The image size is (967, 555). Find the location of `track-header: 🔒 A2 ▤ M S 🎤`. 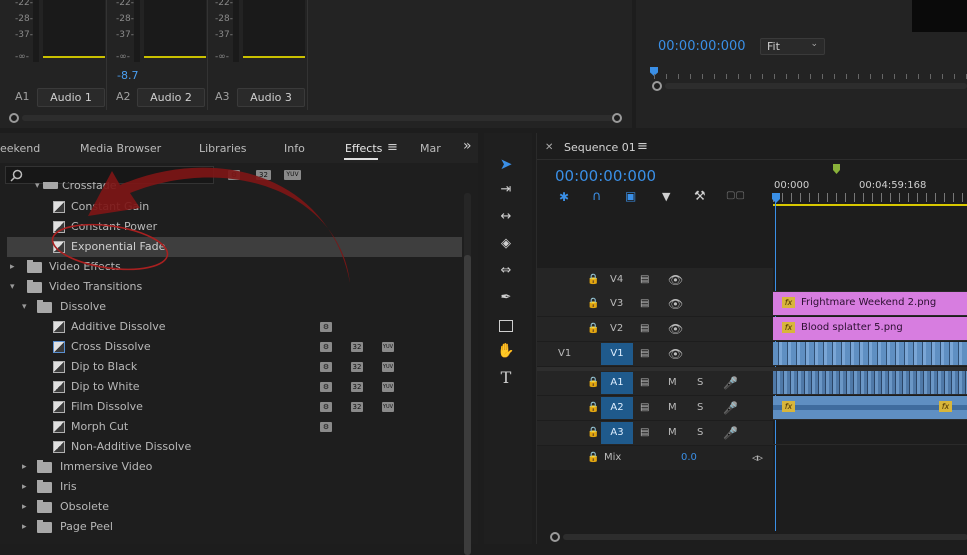

track-header: 🔒 A2 ▤ M S 🎤 is located at coordinates (655, 408).